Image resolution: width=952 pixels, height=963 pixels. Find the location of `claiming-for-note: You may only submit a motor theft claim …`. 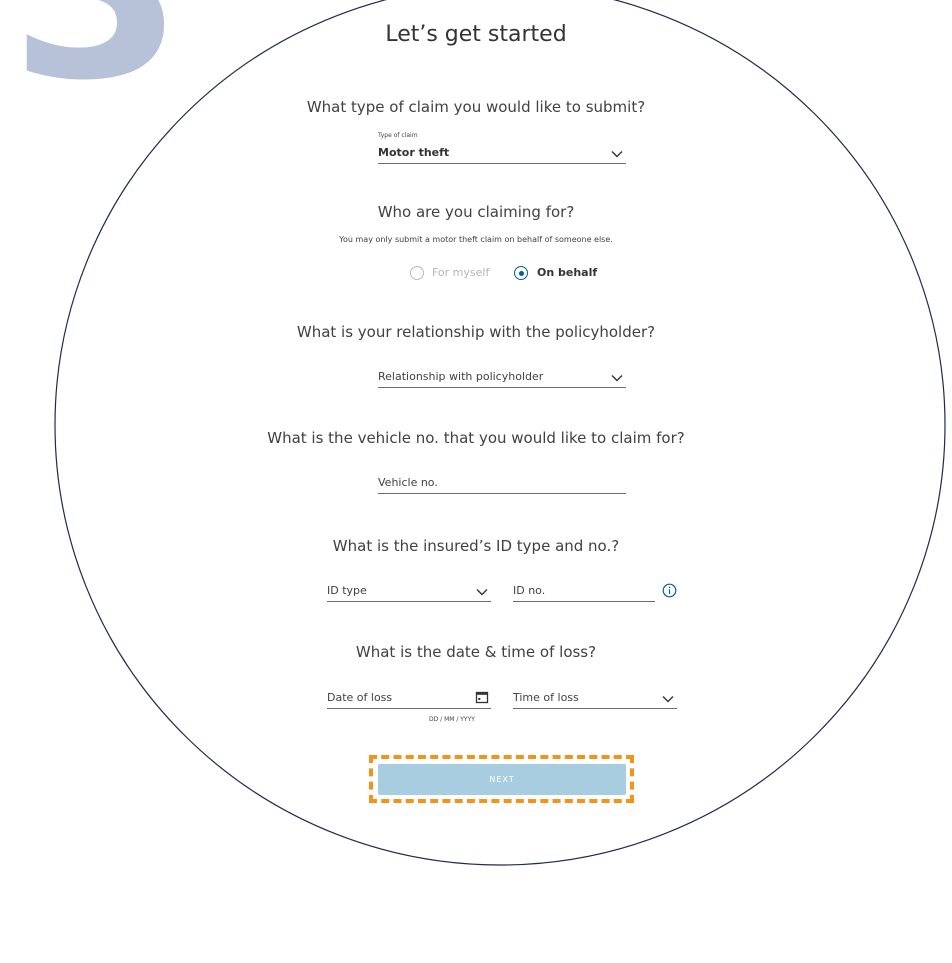

claiming-for-note: You may only submit a motor theft claim … is located at coordinates (476, 239).